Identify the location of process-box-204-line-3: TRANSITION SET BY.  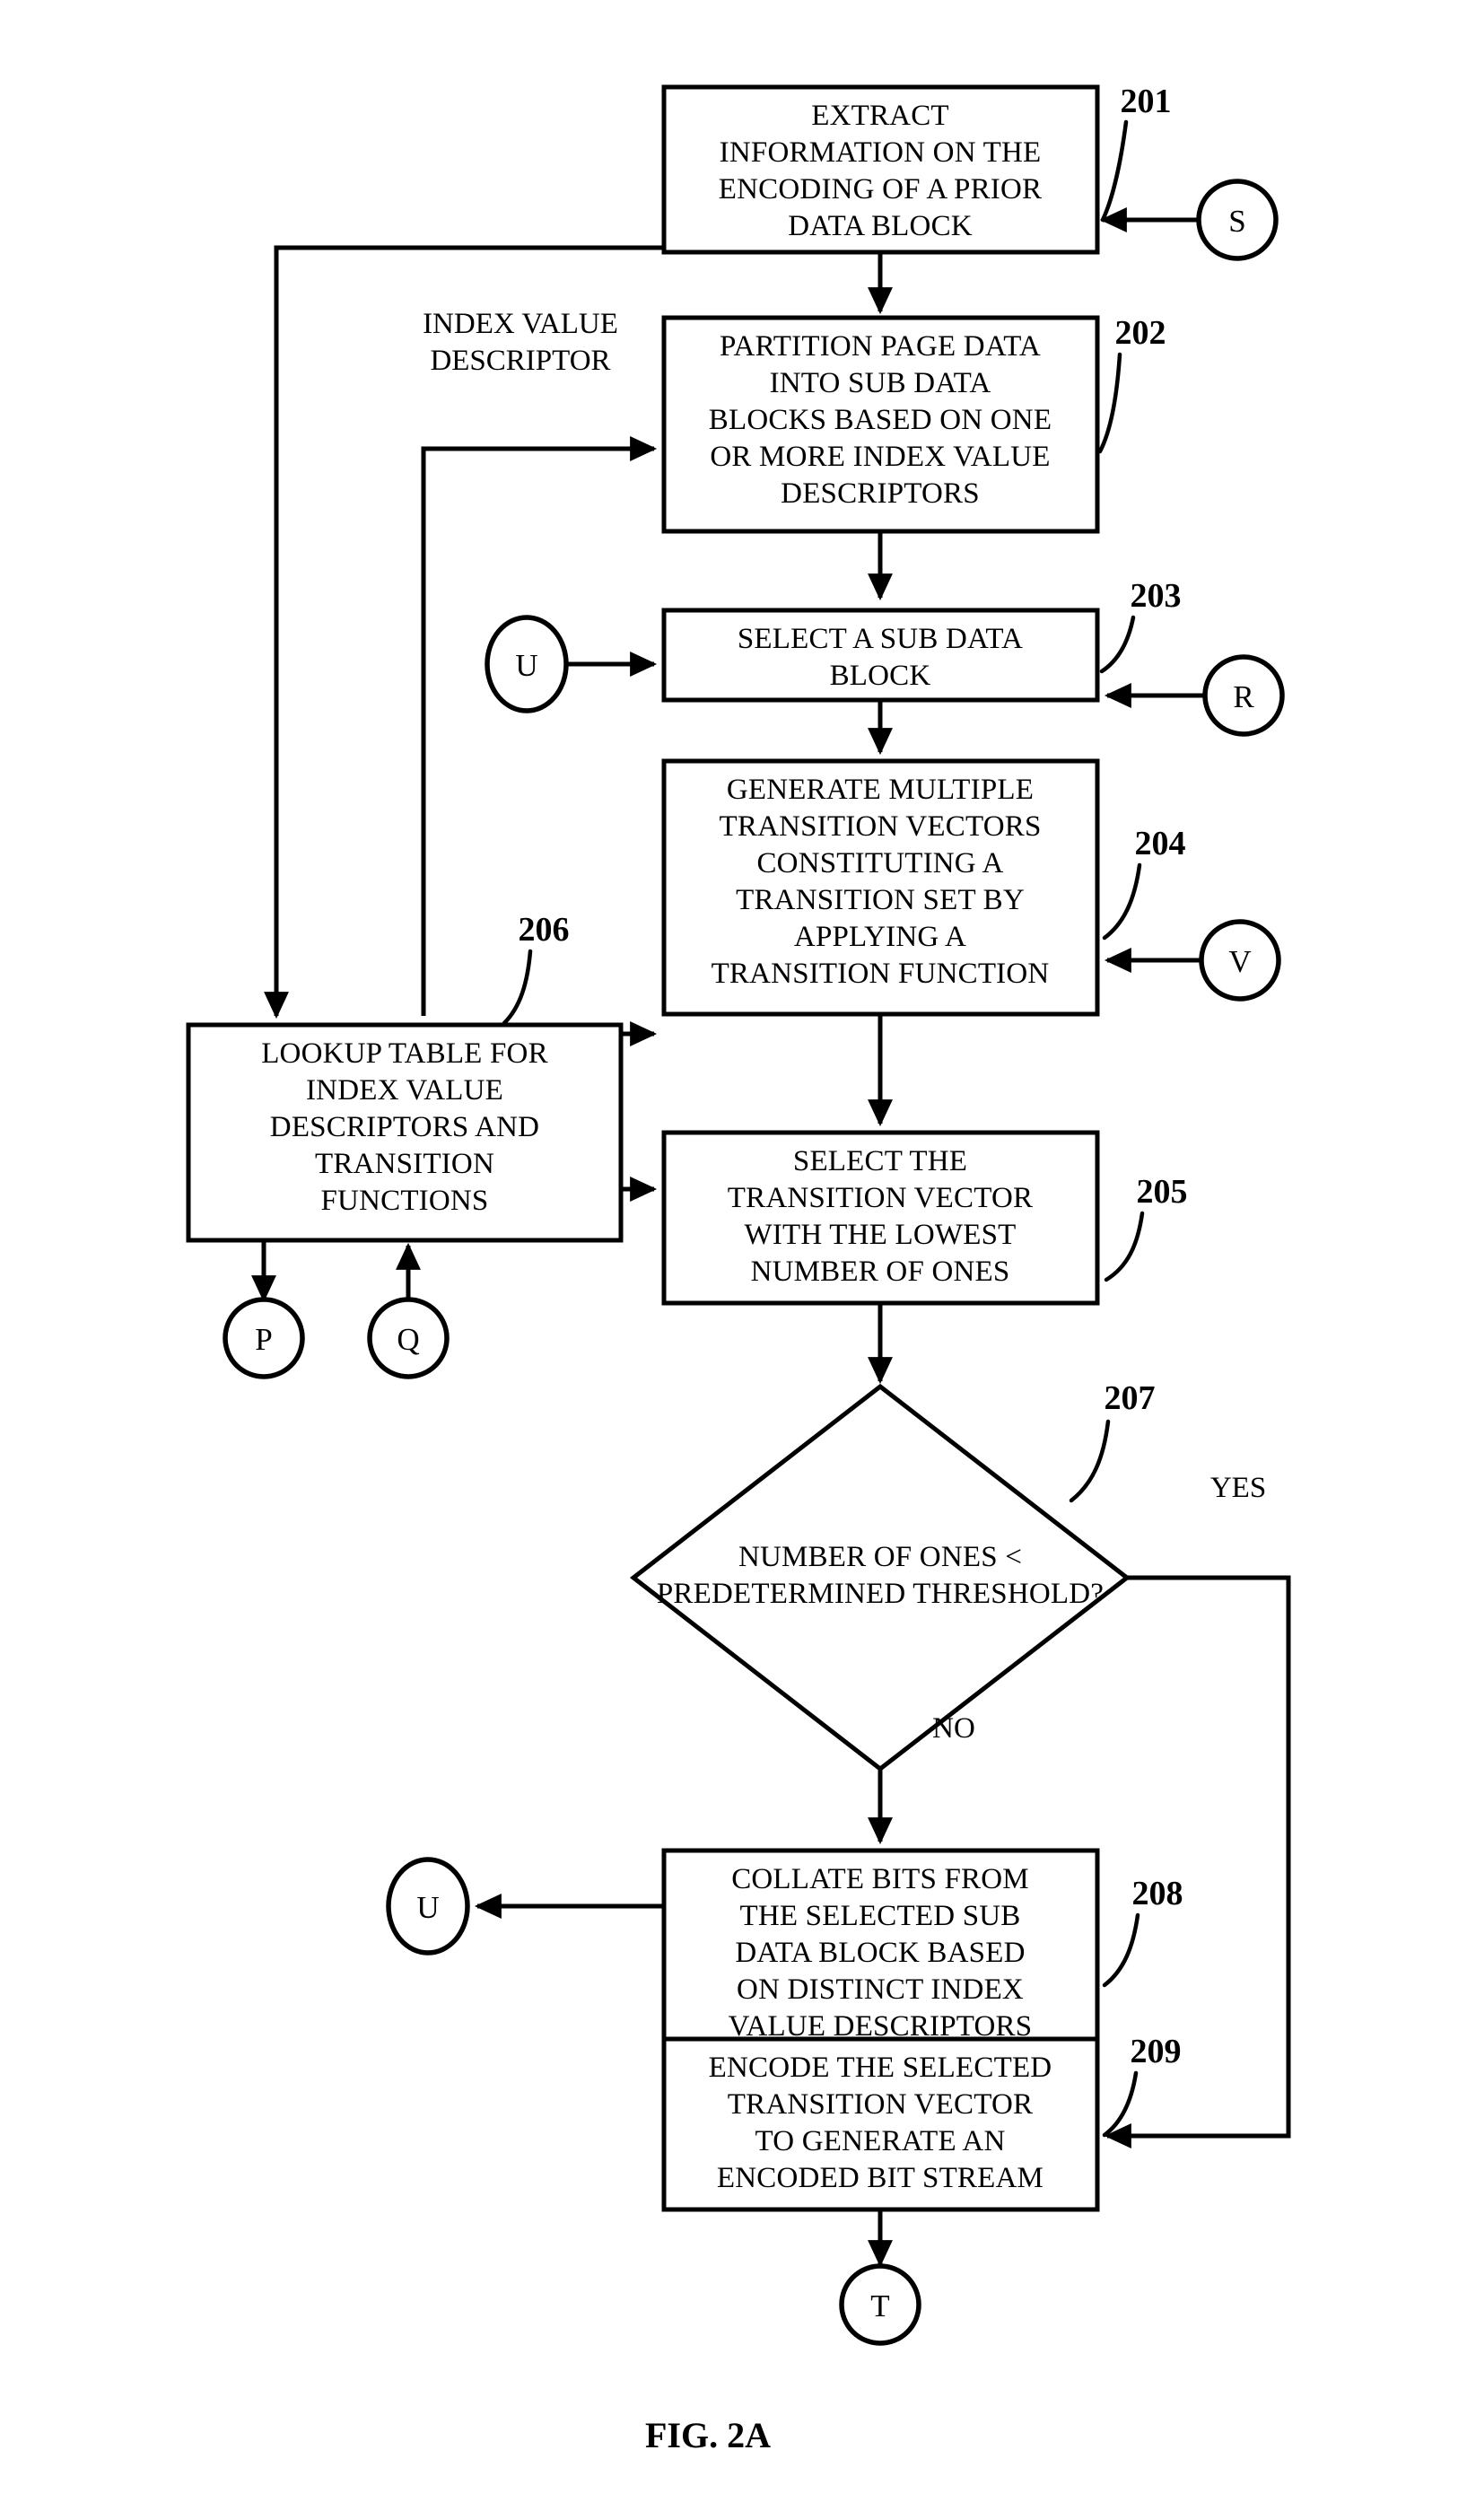
(880, 900).